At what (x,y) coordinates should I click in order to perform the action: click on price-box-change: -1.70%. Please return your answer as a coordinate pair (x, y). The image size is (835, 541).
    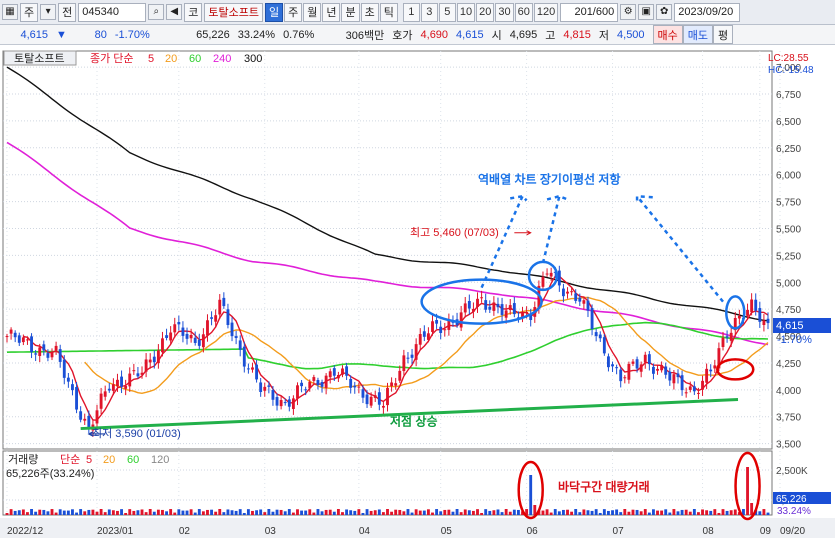
    Looking at the image, I should click on (794, 340).